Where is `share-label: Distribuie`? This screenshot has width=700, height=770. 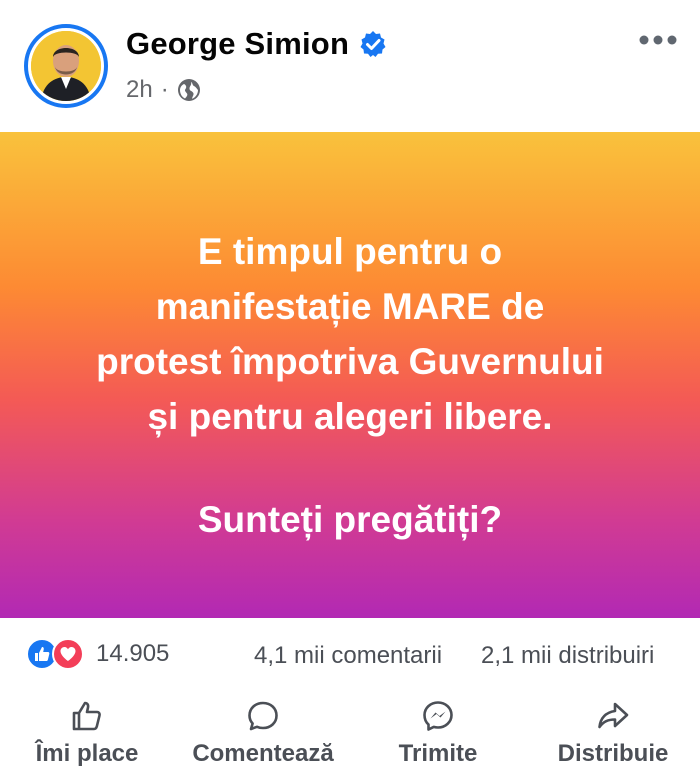
share-label: Distribuie is located at coordinates (613, 753).